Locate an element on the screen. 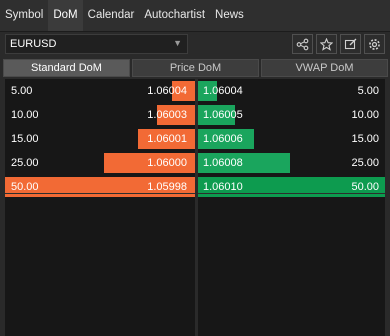 This screenshot has width=390, height=336. bid-row: 10.00 1.06003 is located at coordinates (100, 115).